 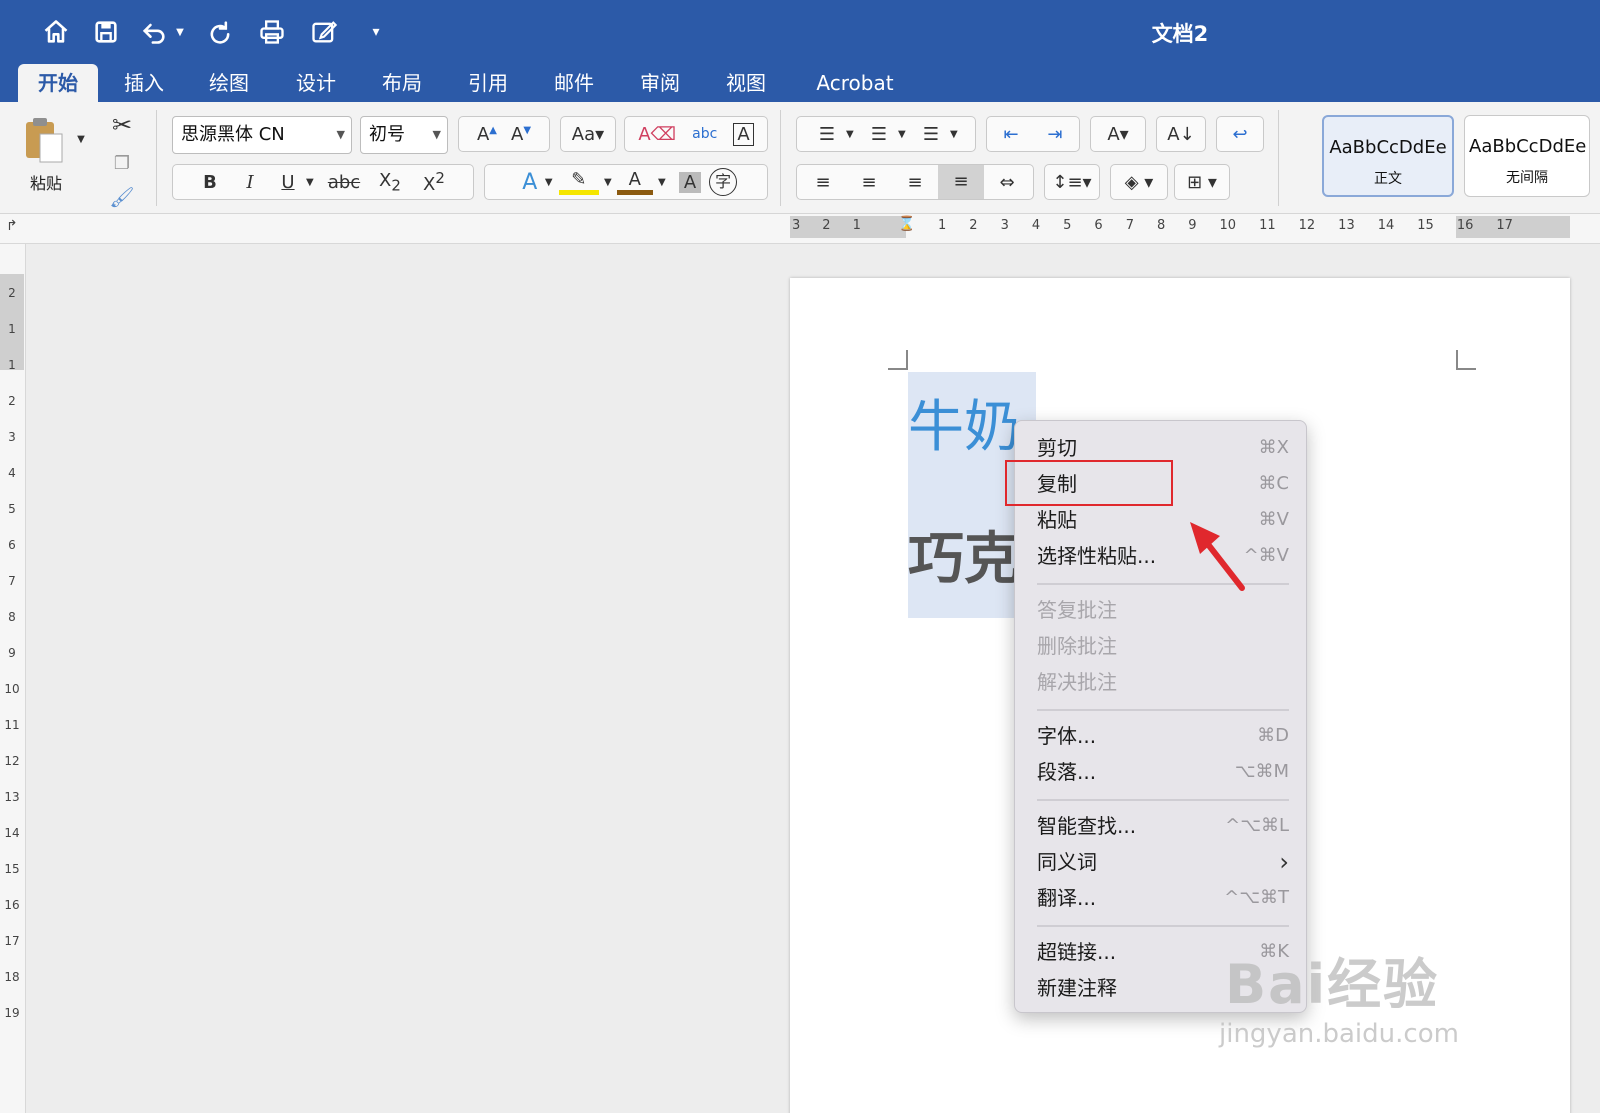 What do you see at coordinates (58, 83) in the screenshot?
I see `tab-home: 开始` at bounding box center [58, 83].